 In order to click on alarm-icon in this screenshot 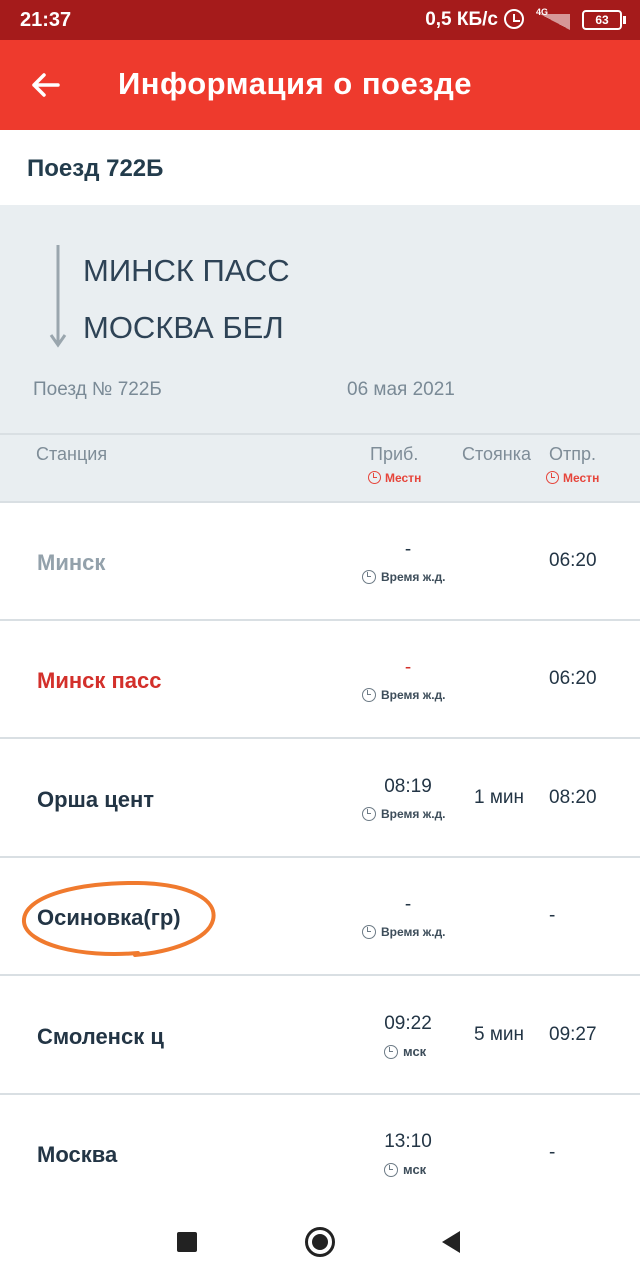, I will do `click(514, 19)`.